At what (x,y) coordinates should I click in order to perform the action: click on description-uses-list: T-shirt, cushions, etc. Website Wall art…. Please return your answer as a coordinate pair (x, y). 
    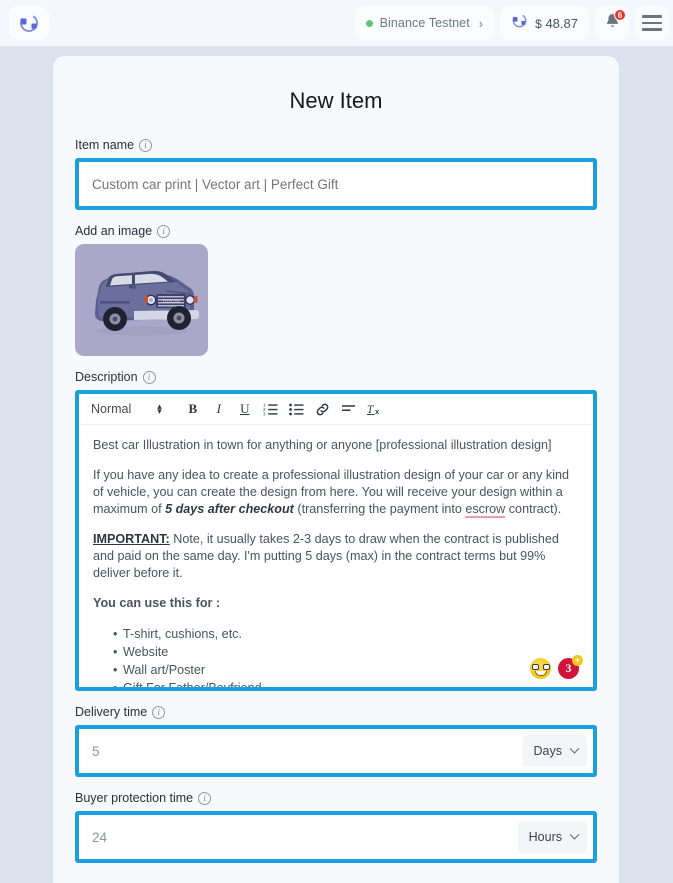
    Looking at the image, I should click on (336, 656).